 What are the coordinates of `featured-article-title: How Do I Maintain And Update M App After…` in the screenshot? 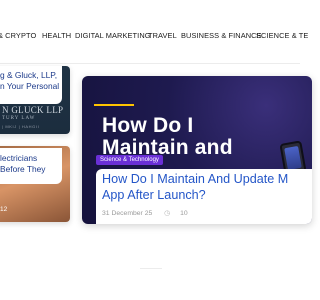 It's located at (207, 187).